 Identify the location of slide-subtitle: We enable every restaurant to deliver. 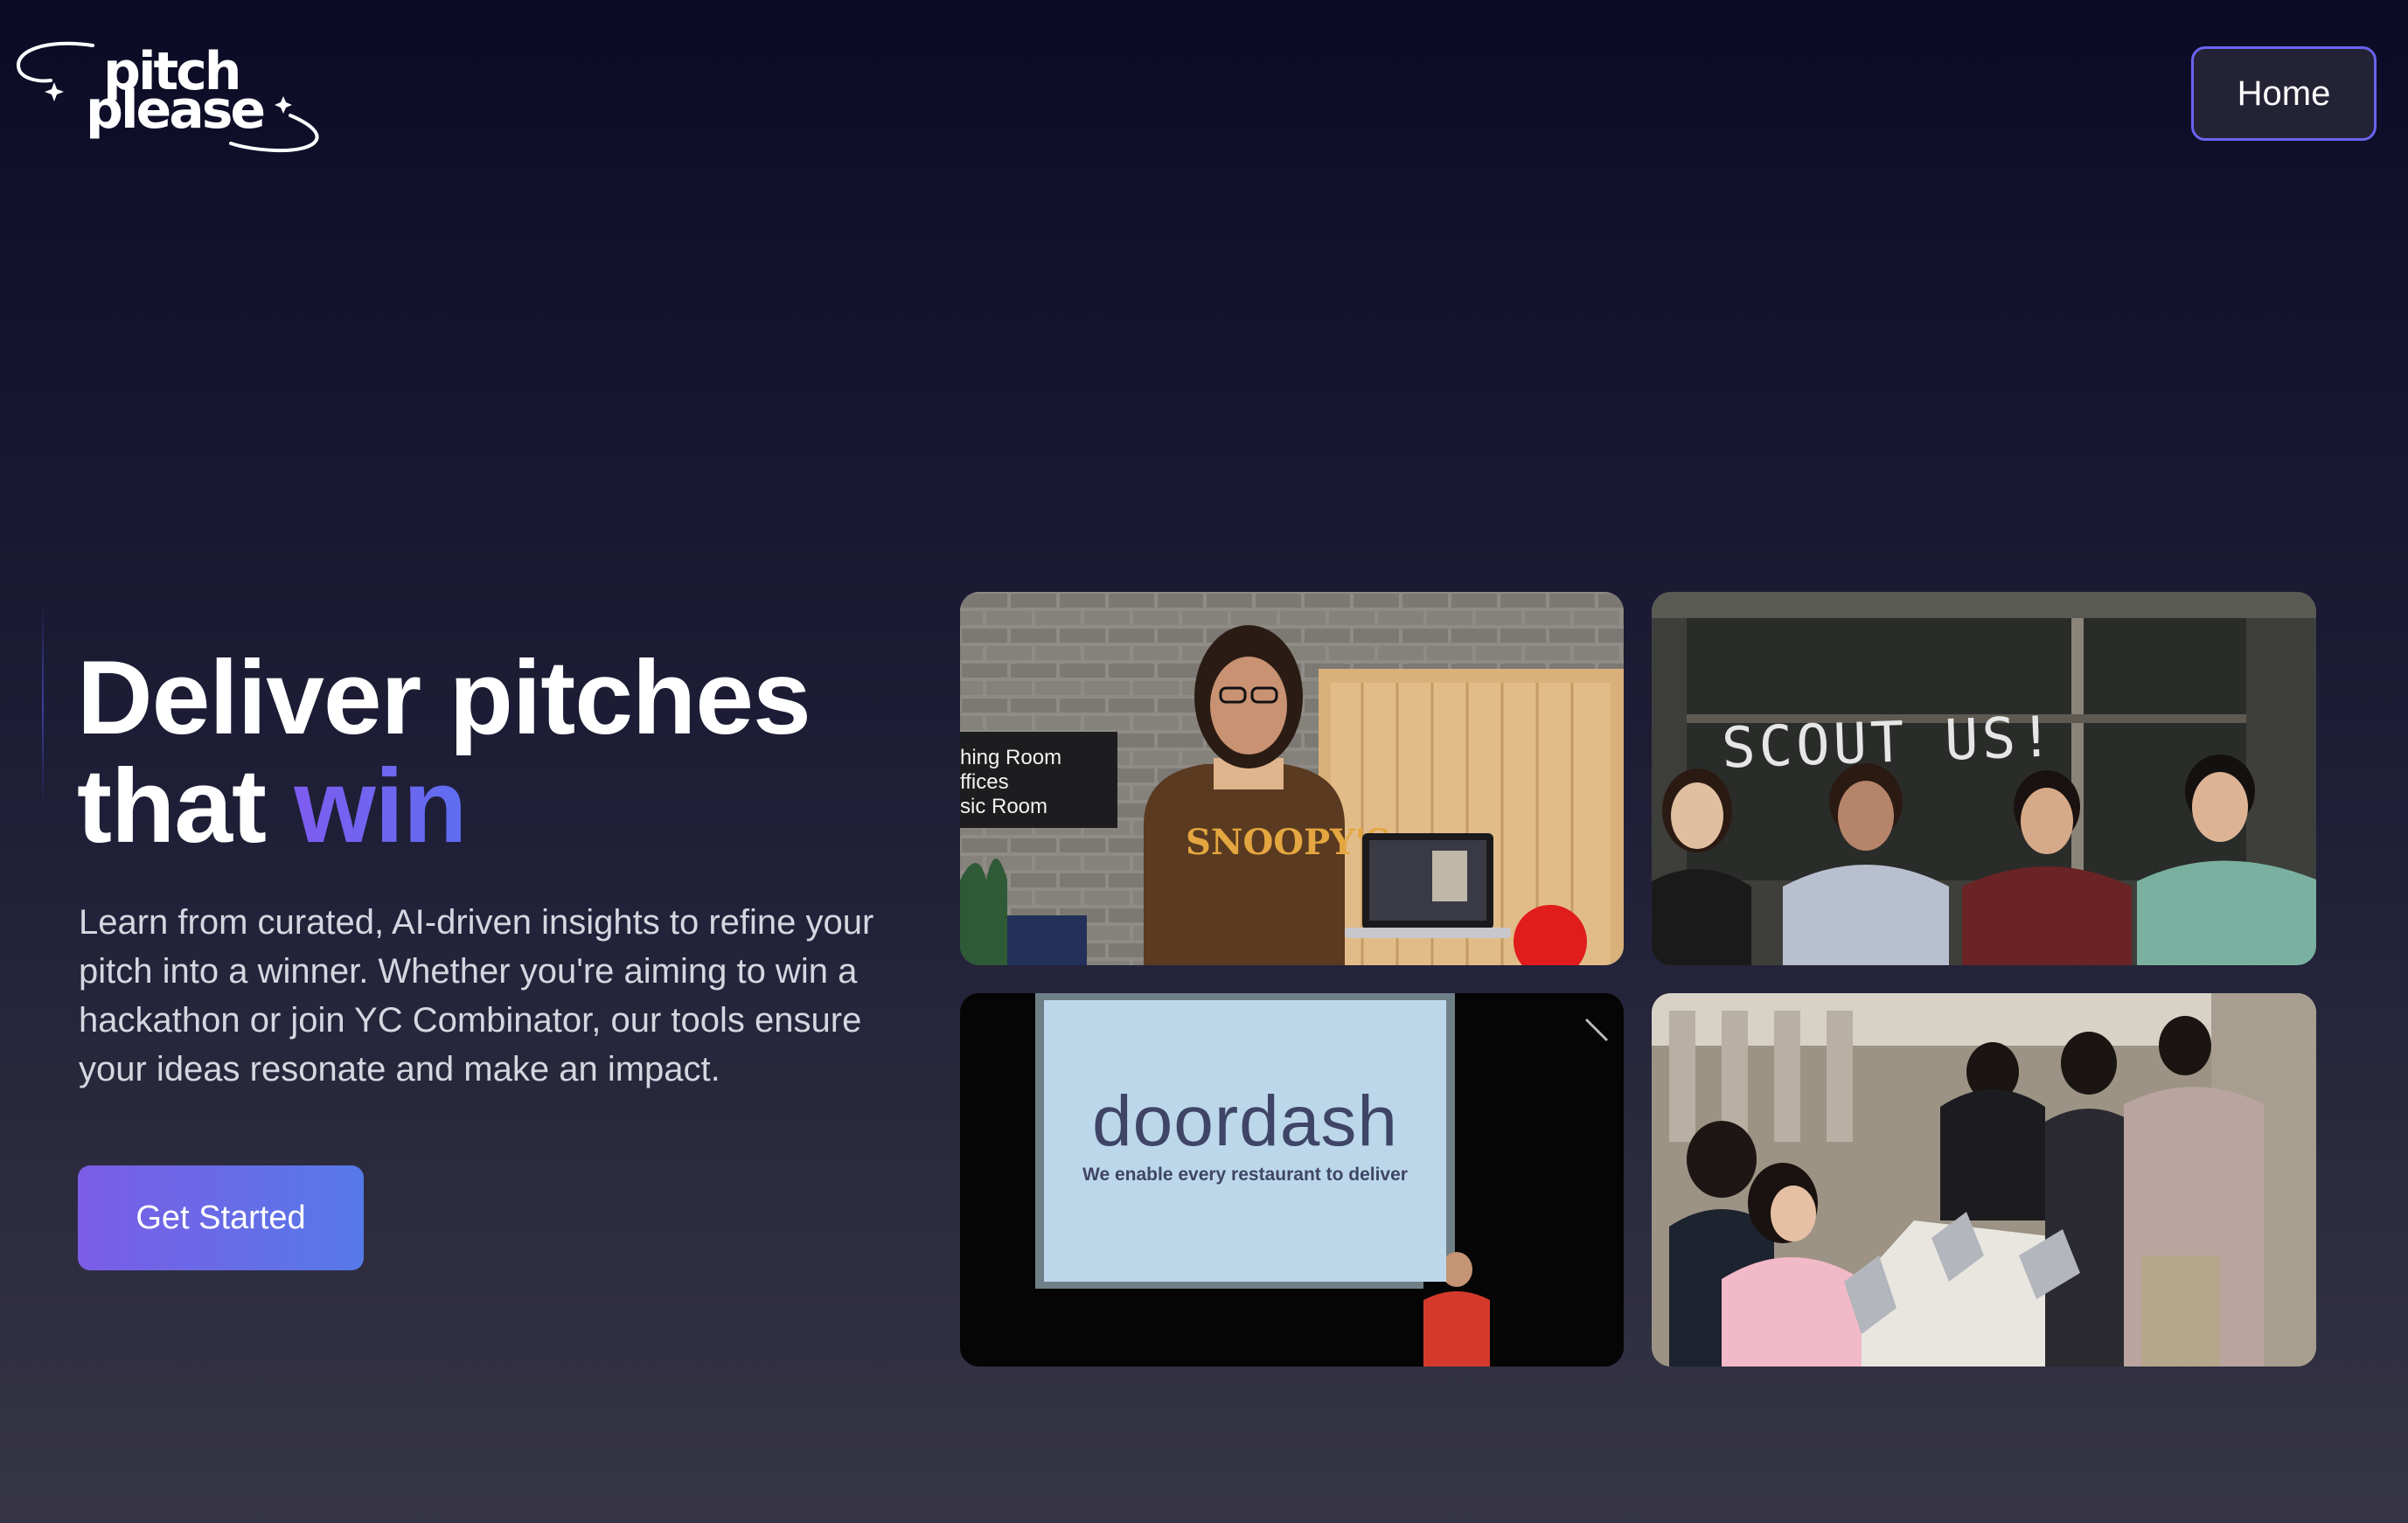
(1245, 1175).